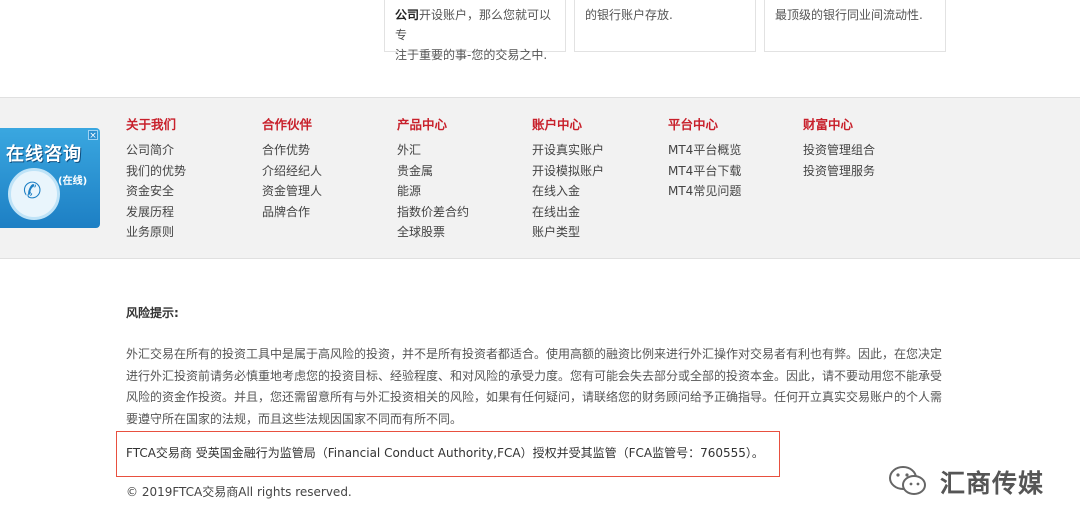 This screenshot has height=527, width=1080. Describe the element at coordinates (665, 26) in the screenshot. I see `feature-card-2: 的银行账户存放.` at that location.